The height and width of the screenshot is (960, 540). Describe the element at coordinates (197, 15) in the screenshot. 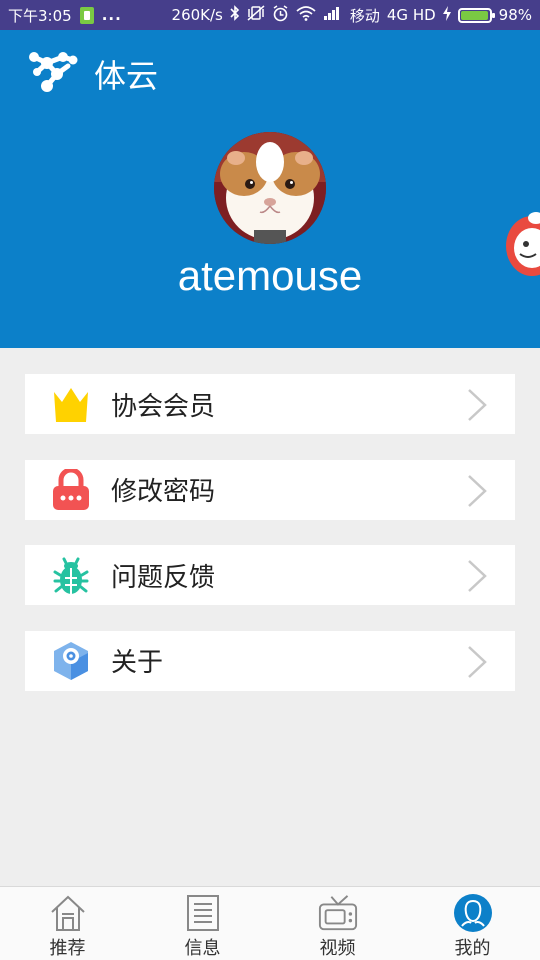

I see `network-speed: 260K/s` at that location.